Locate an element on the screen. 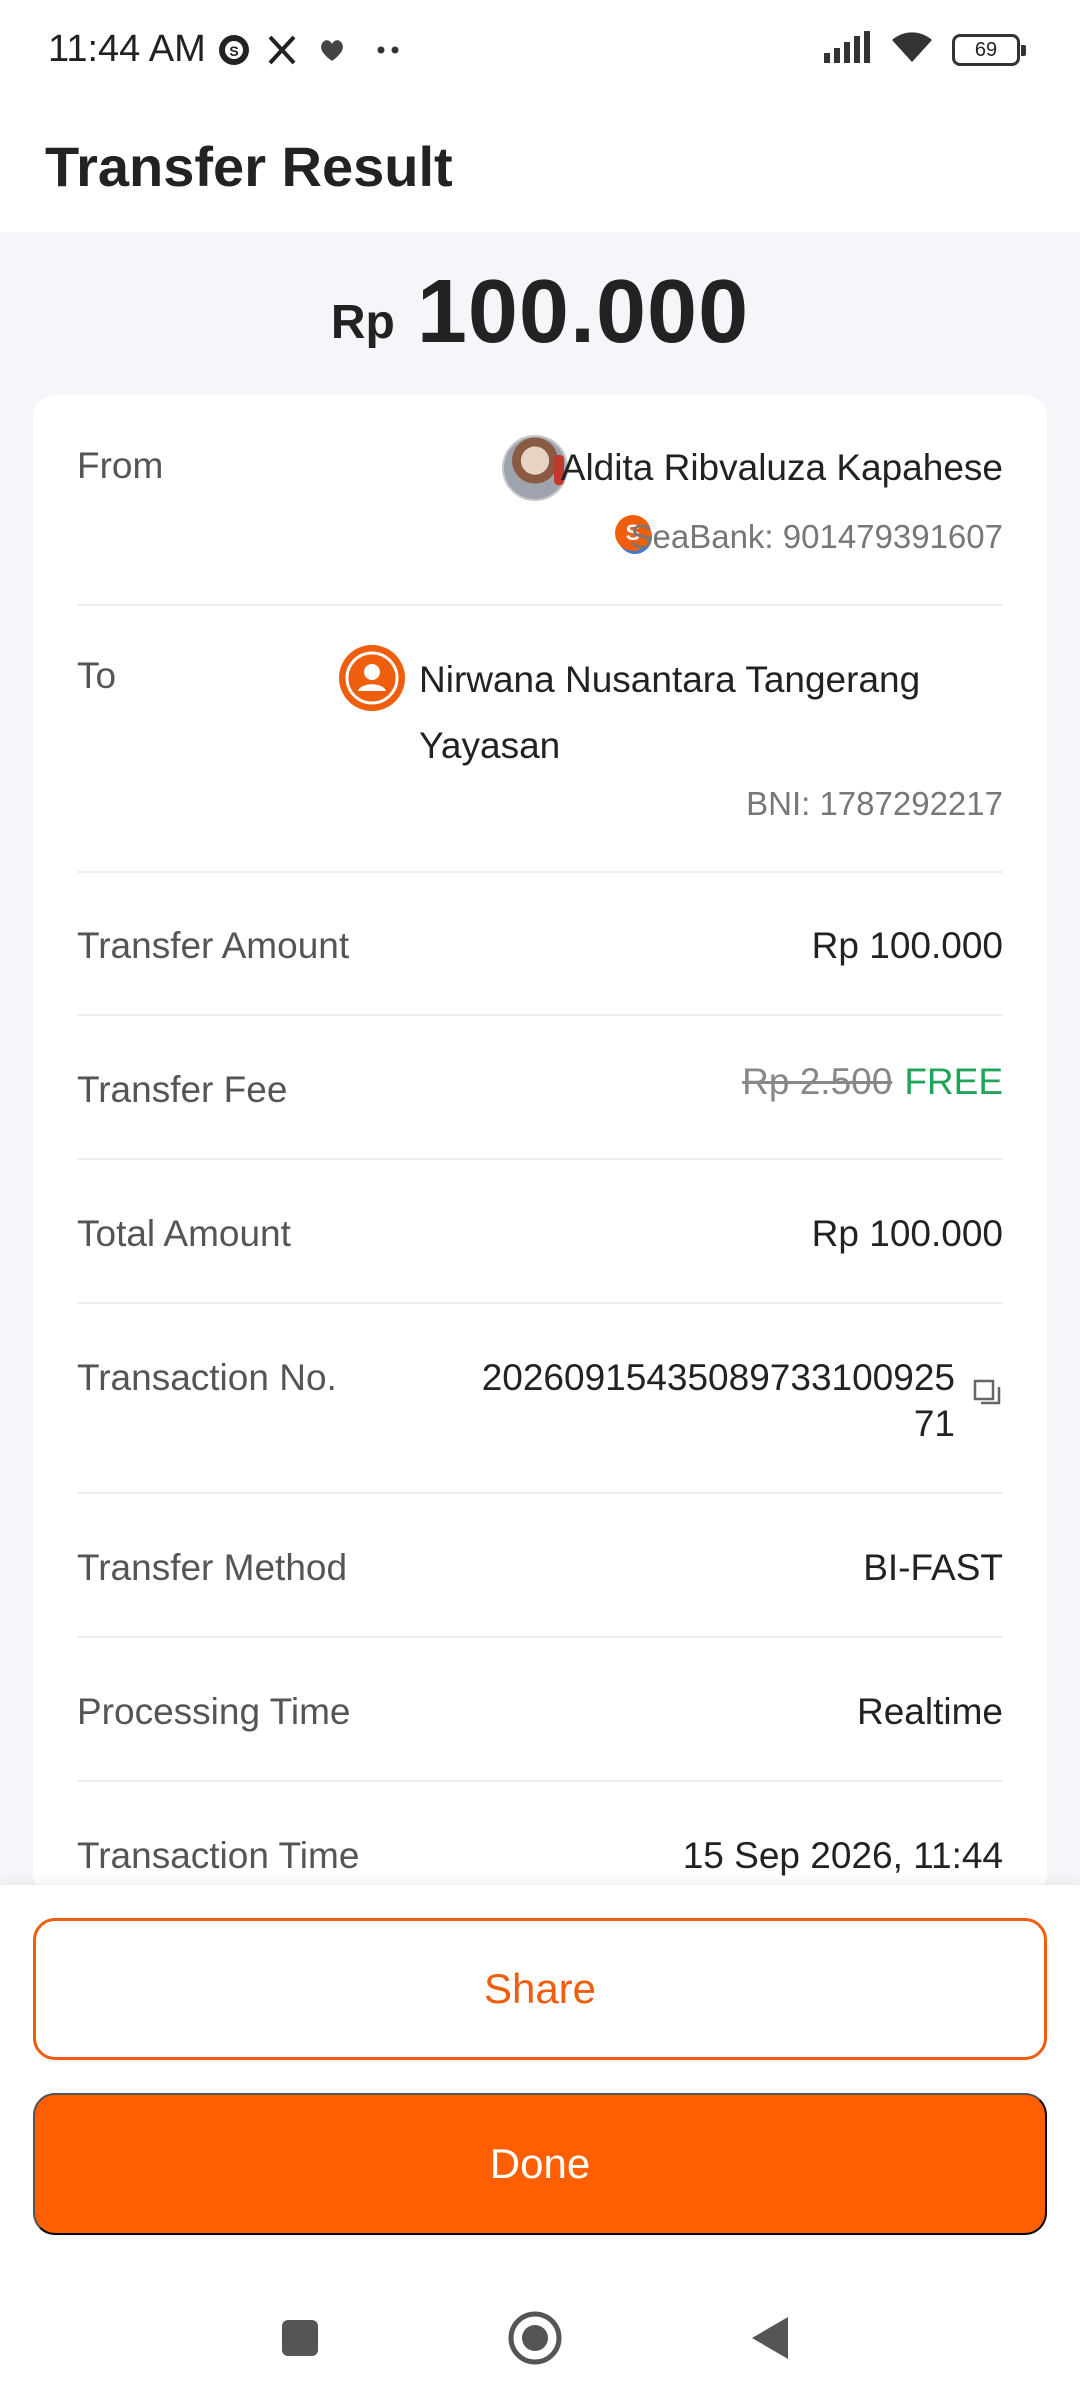 The width and height of the screenshot is (1080, 2400). recipient-account: BNI: 1787292217 is located at coordinates (874, 803).